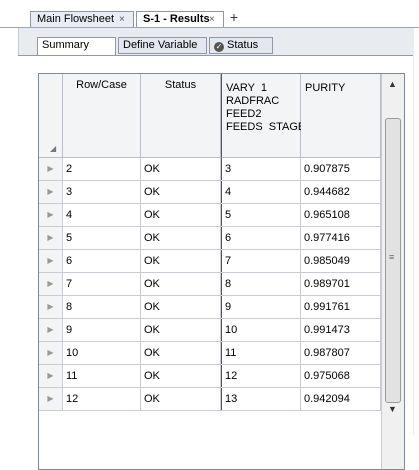 This screenshot has height=470, width=419. What do you see at coordinates (261, 284) in the screenshot?
I see `cell-feed-stage: 8` at bounding box center [261, 284].